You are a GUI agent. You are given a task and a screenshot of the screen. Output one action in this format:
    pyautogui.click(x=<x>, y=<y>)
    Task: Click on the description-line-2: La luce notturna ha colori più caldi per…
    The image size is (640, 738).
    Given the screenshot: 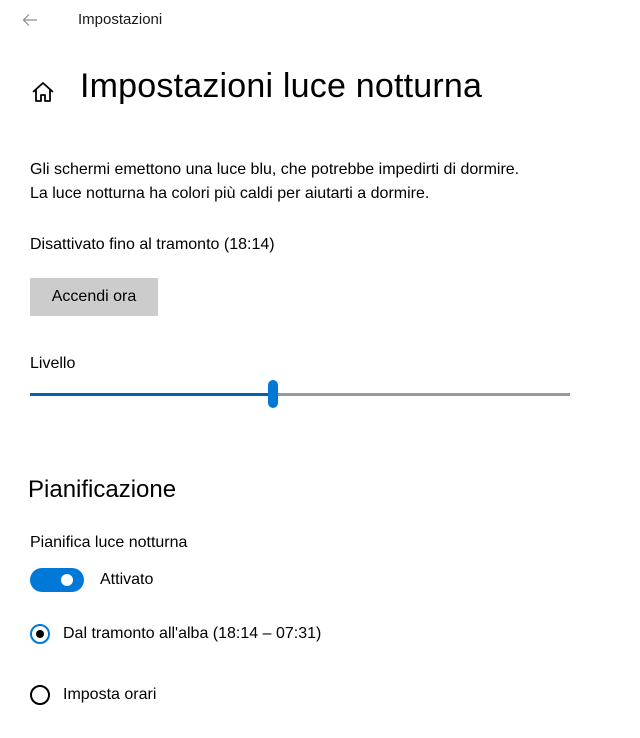 What is the action you would take?
    pyautogui.click(x=230, y=193)
    